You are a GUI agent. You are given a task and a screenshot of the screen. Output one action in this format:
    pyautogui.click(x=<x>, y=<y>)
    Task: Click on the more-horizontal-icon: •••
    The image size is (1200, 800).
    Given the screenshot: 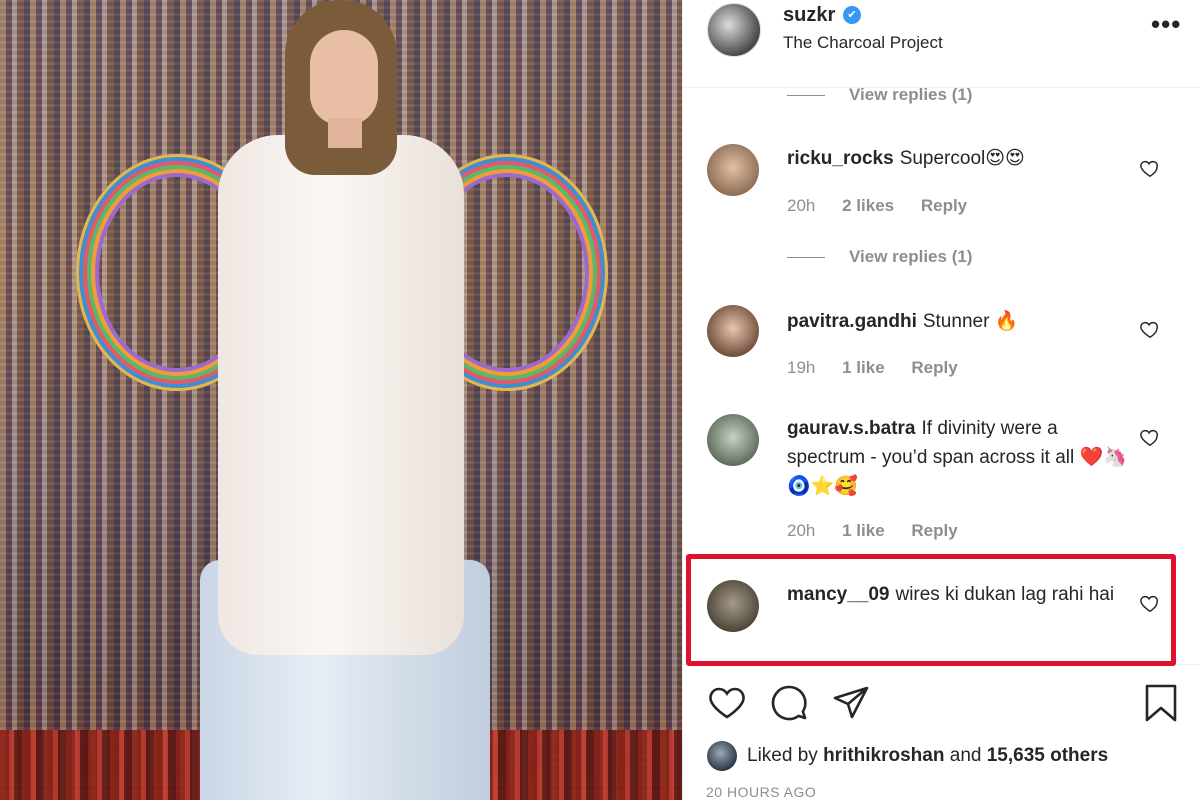 What is the action you would take?
    pyautogui.click(x=1166, y=24)
    